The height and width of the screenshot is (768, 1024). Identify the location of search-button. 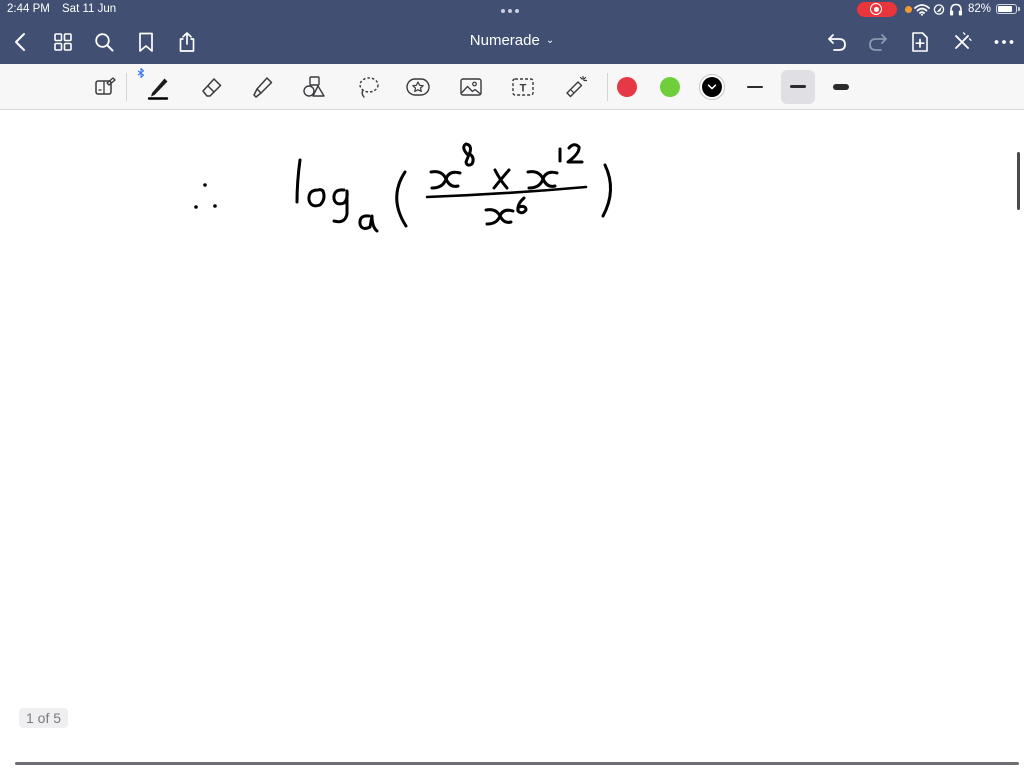
(104, 42).